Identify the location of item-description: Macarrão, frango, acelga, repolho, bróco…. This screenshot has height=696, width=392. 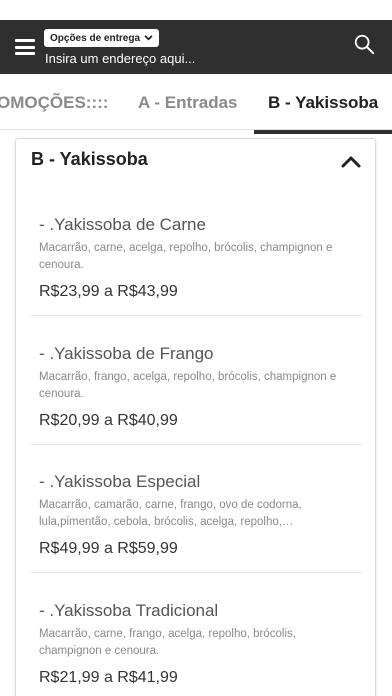
(188, 385).